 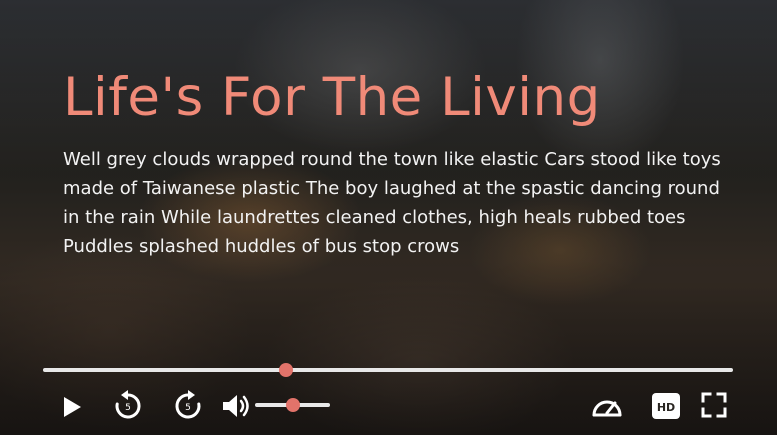 I want to click on forward-seconds-label: 5, so click(x=188, y=408).